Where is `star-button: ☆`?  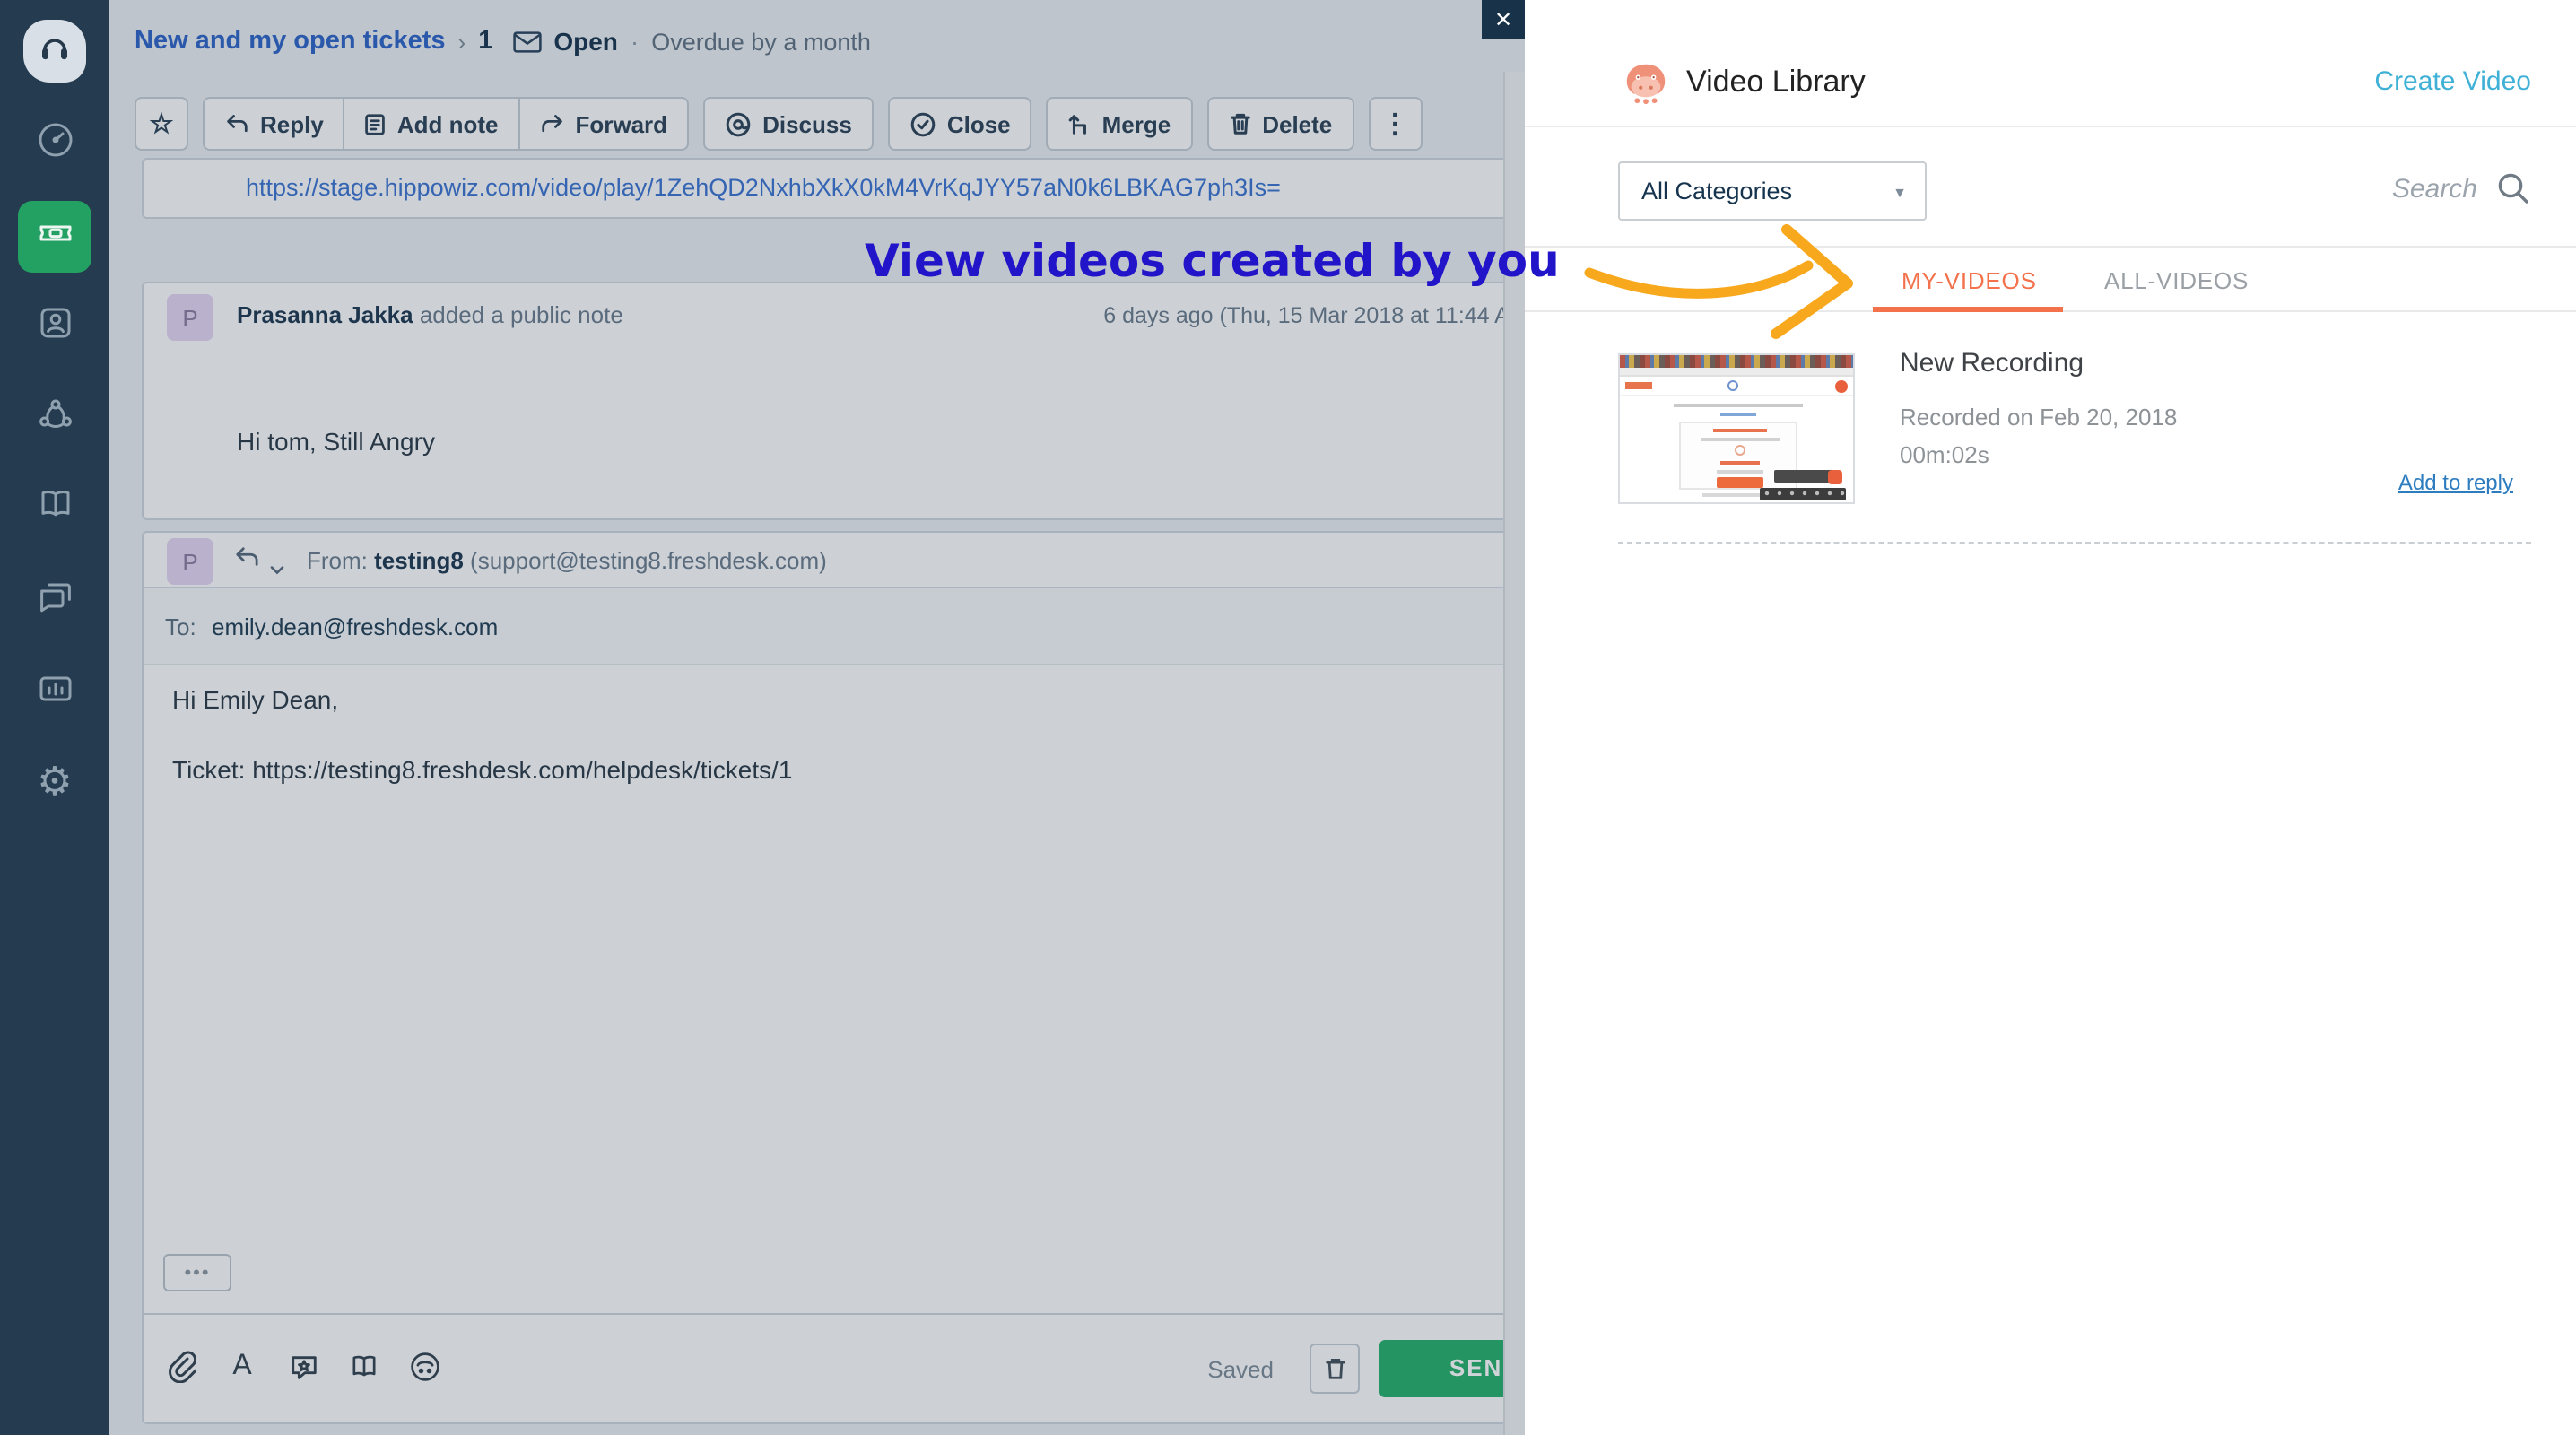
star-button: ☆ is located at coordinates (161, 124).